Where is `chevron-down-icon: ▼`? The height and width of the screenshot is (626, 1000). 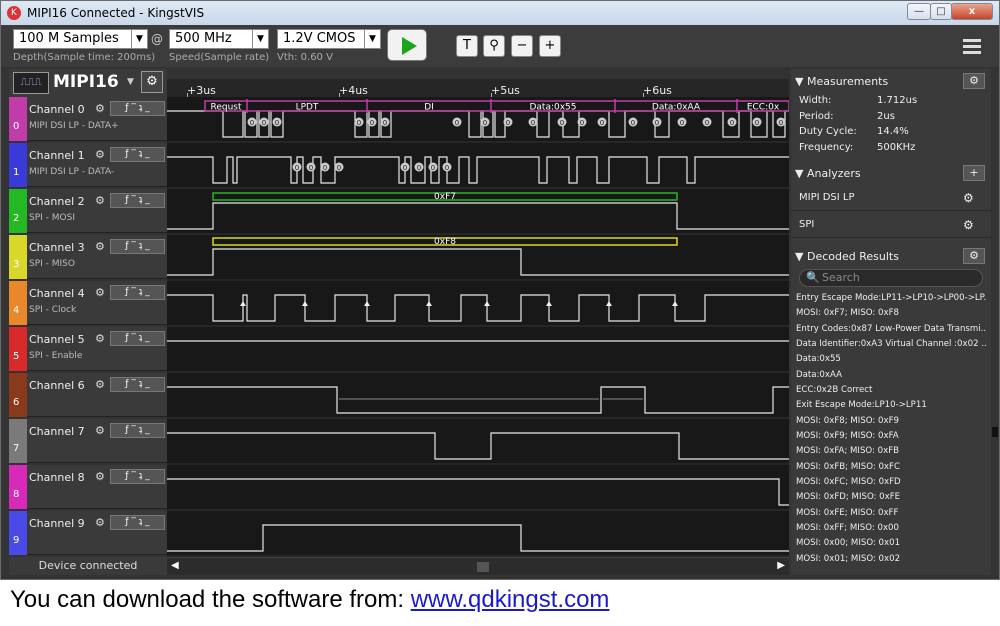
chevron-down-icon: ▼ is located at coordinates (130, 82).